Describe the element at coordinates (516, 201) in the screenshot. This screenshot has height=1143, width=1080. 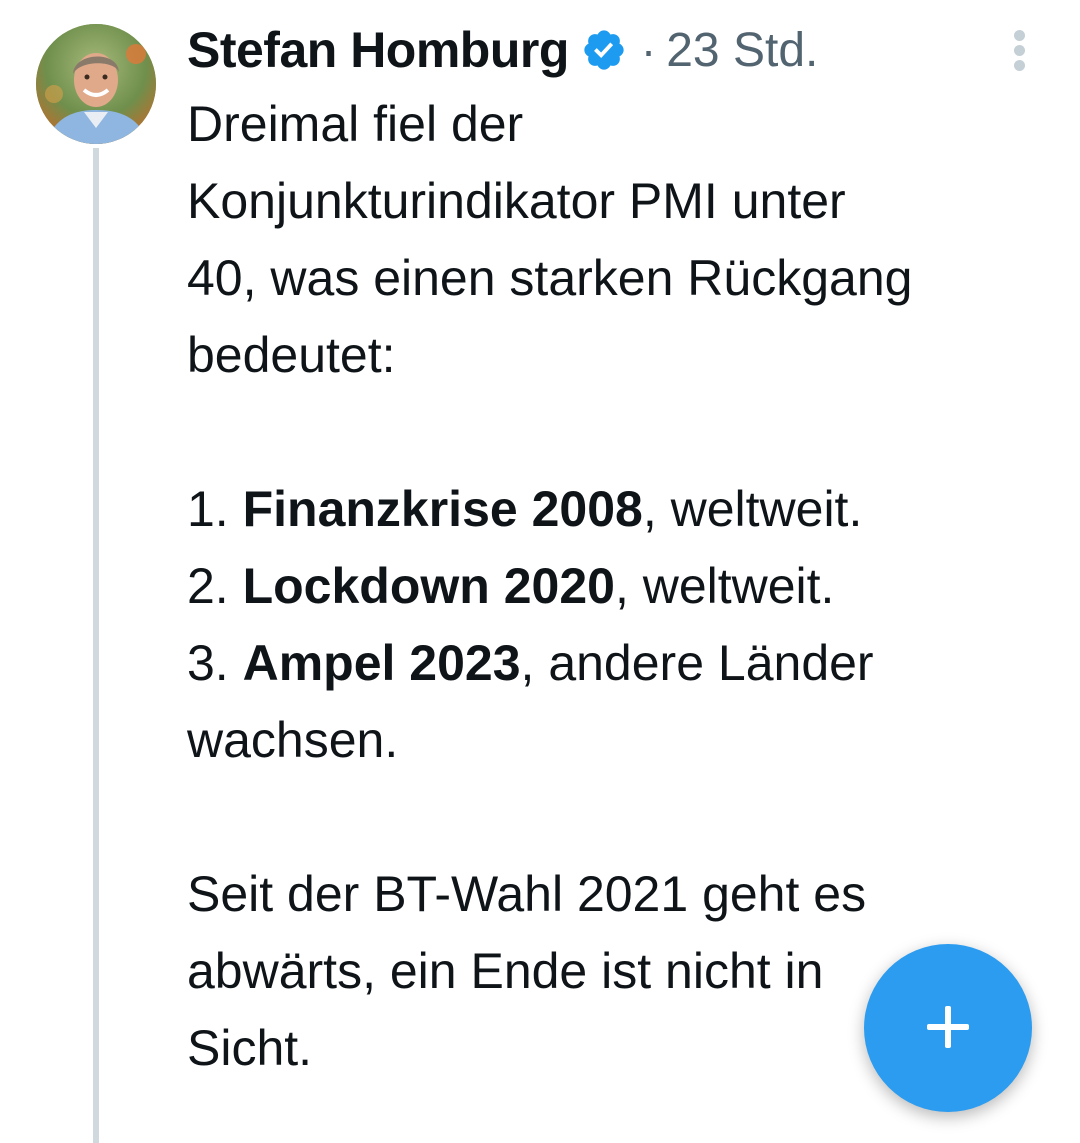
I see `text-line: Konjunkturindikator PMI unter` at that location.